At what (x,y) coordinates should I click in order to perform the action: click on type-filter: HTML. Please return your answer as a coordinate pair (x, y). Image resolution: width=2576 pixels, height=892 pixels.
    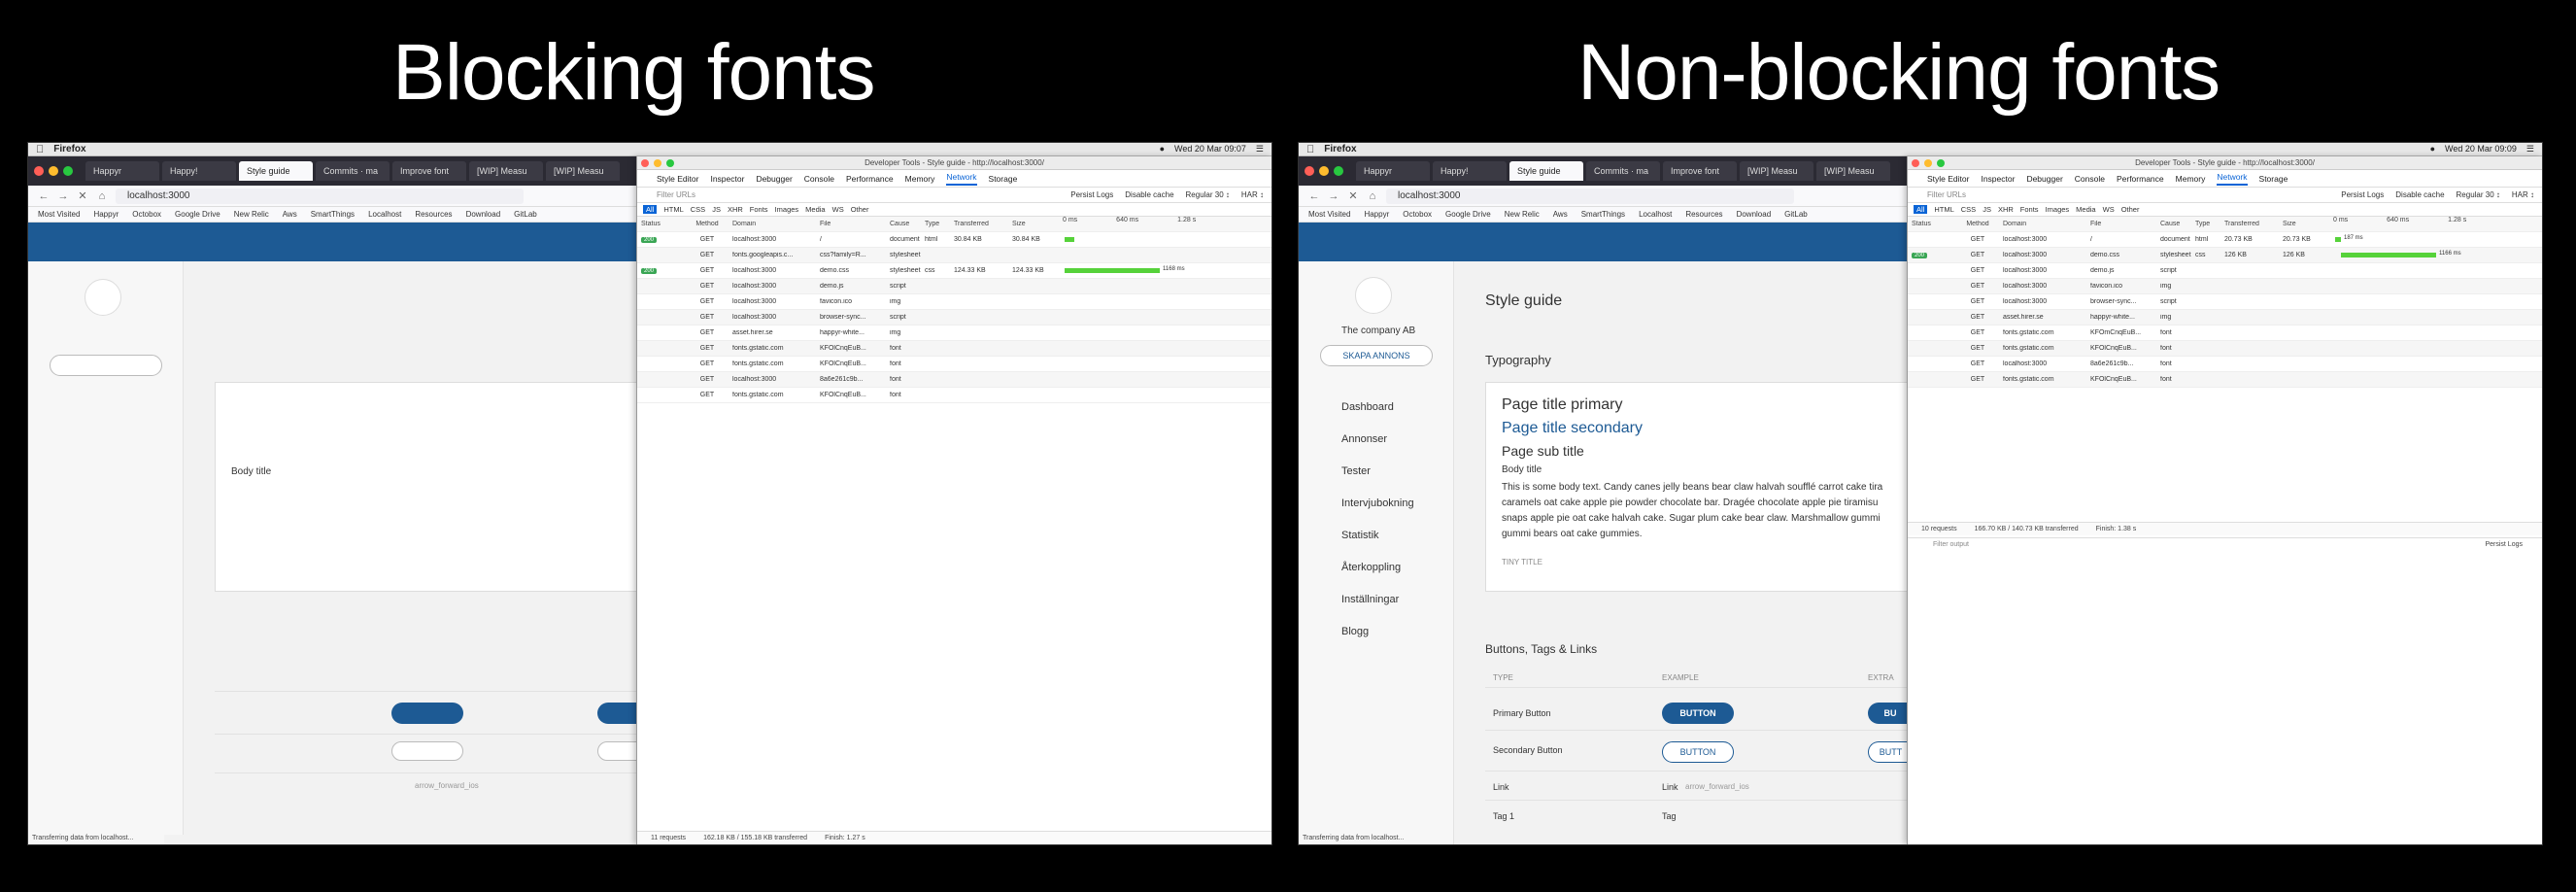
    Looking at the image, I should click on (1943, 209).